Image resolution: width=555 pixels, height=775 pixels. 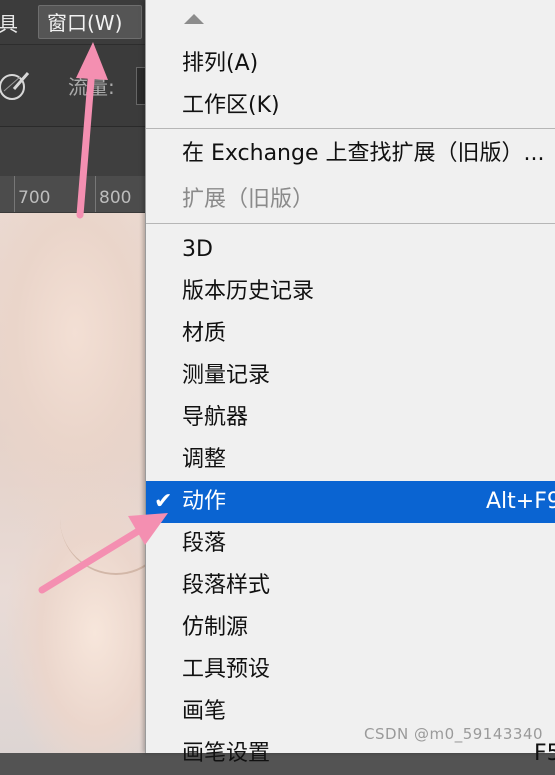 What do you see at coordinates (19, 86) in the screenshot?
I see `brush-icon` at bounding box center [19, 86].